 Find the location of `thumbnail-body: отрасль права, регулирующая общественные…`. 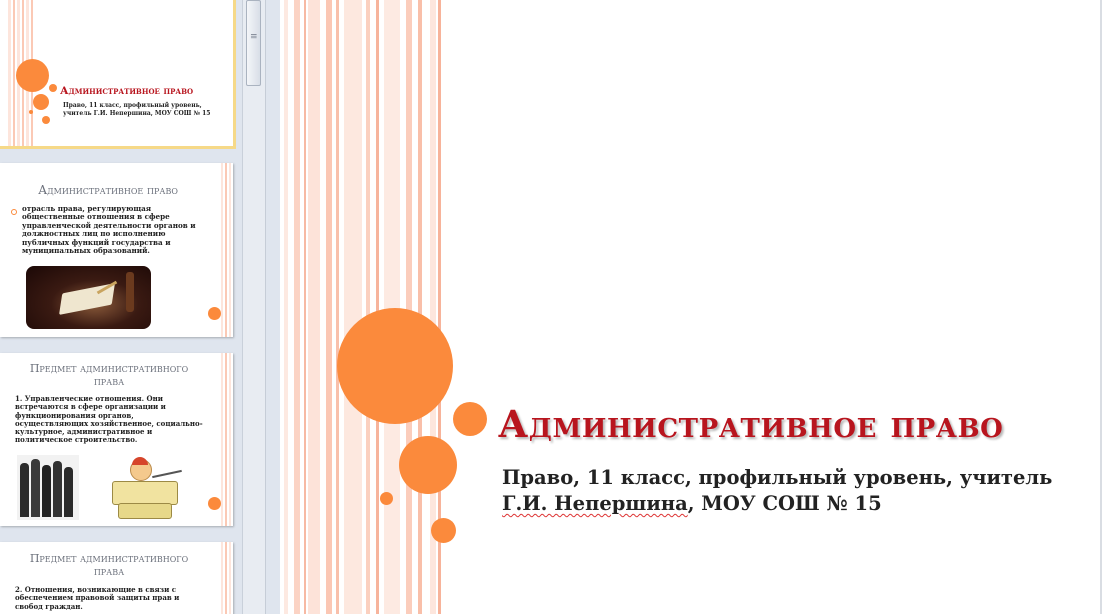

thumbnail-body: отрасль права, регулирующая общественные… is located at coordinates (109, 230).